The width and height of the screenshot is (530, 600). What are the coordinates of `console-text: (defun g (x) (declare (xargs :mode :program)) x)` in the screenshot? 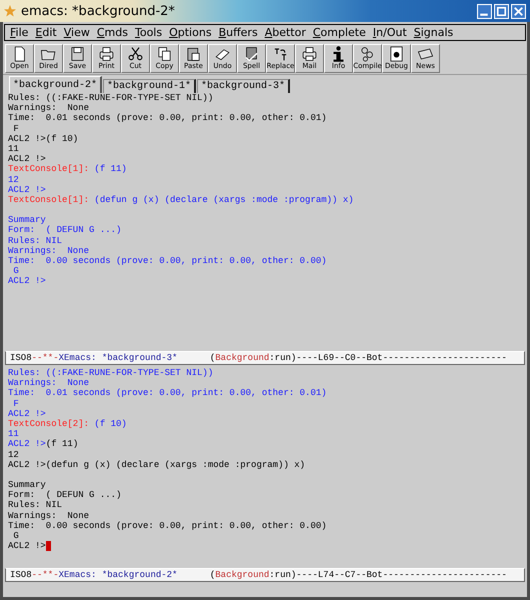 It's located at (223, 200).